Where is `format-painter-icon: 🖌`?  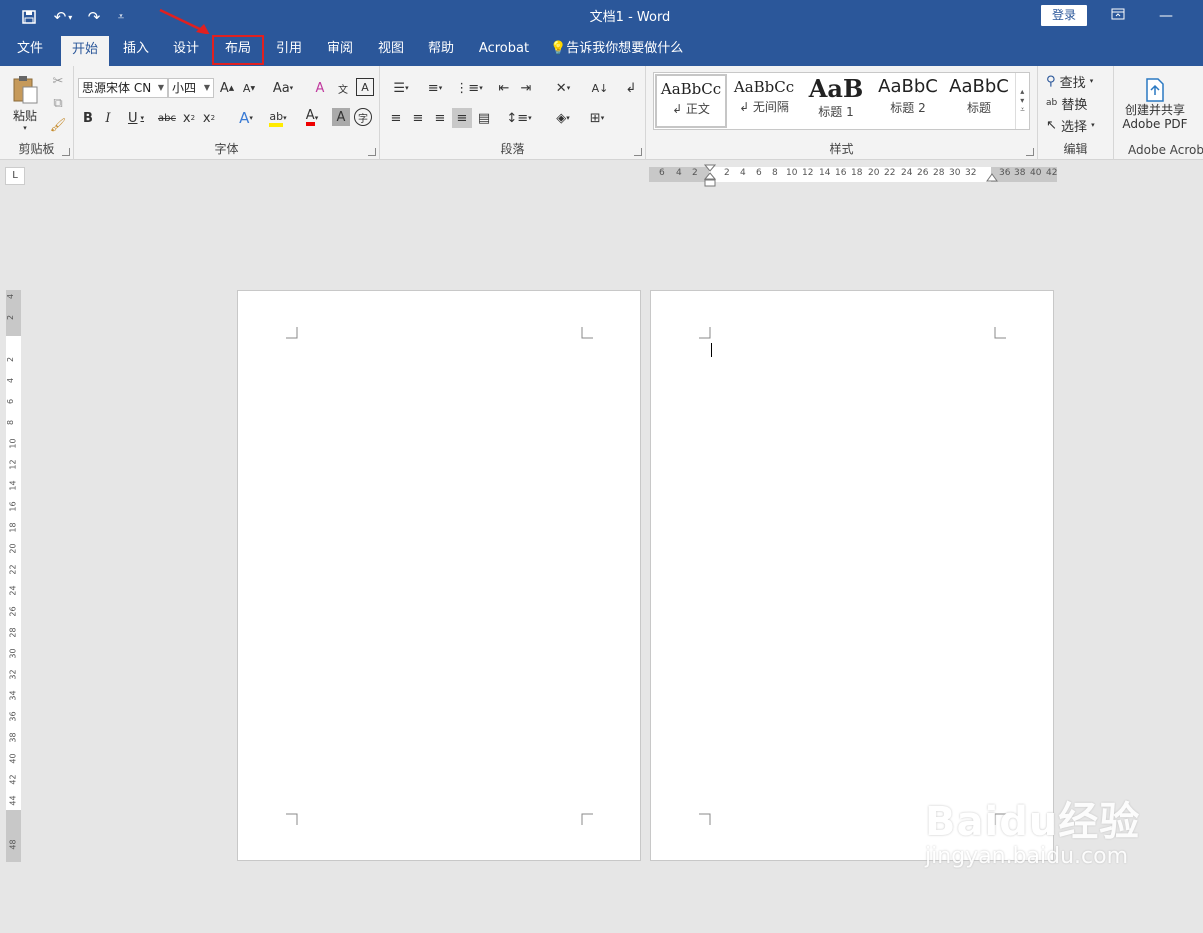
format-painter-icon: 🖌 is located at coordinates (58, 125).